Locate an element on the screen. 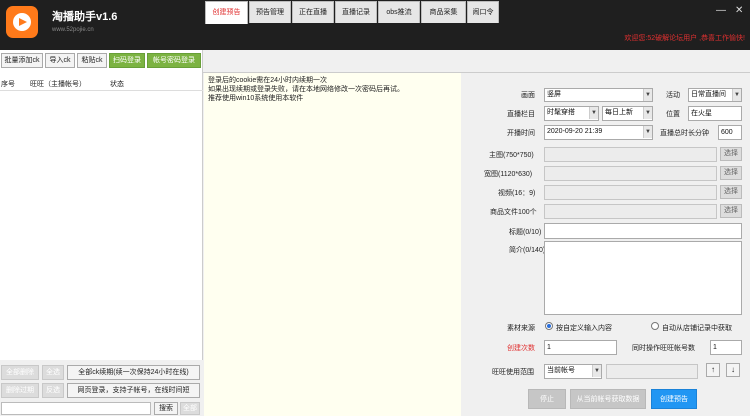 The height and width of the screenshot is (416, 750). search-button: 搜索 is located at coordinates (166, 408).